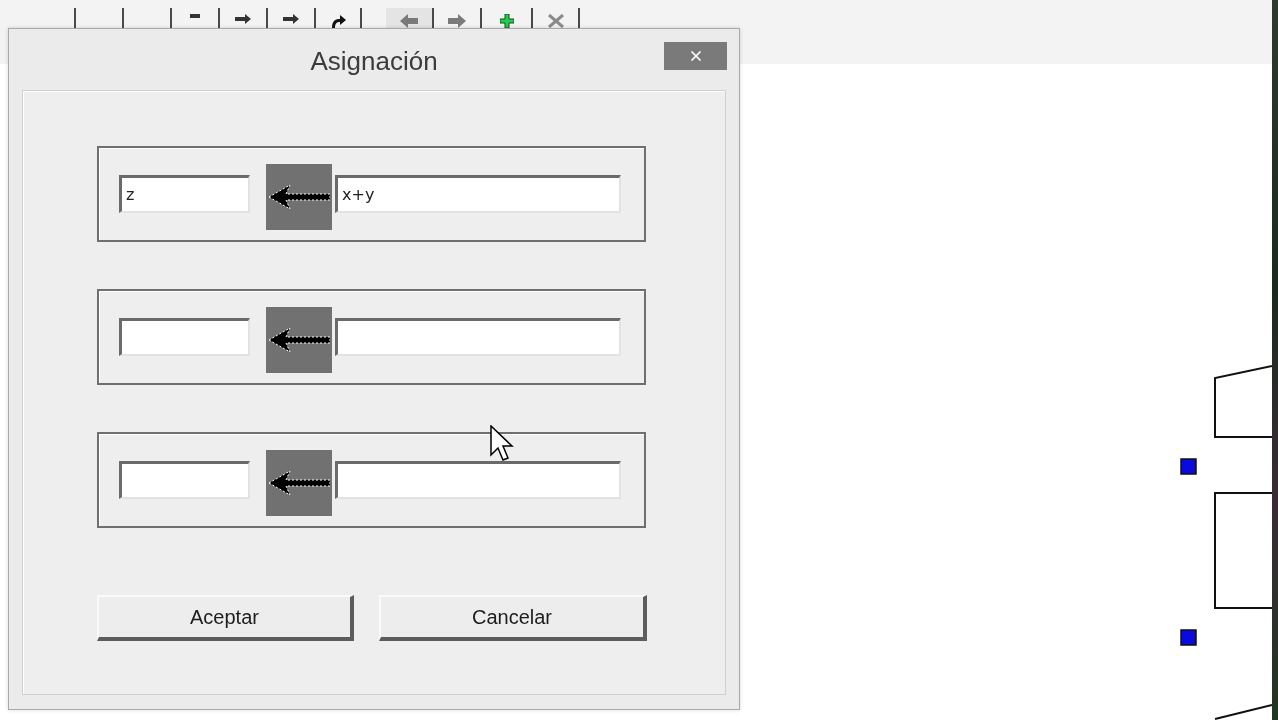 Image resolution: width=1278 pixels, height=720 pixels. Describe the element at coordinates (513, 618) in the screenshot. I see `cancel-button: Cancelar` at that location.